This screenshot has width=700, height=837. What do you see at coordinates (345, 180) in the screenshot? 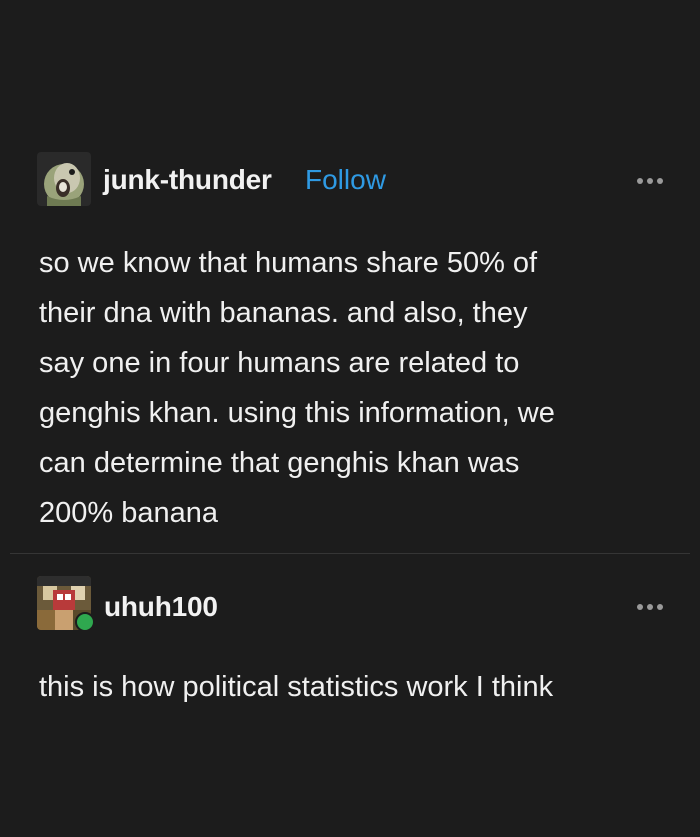
I see `follow-button: Follow` at bounding box center [345, 180].